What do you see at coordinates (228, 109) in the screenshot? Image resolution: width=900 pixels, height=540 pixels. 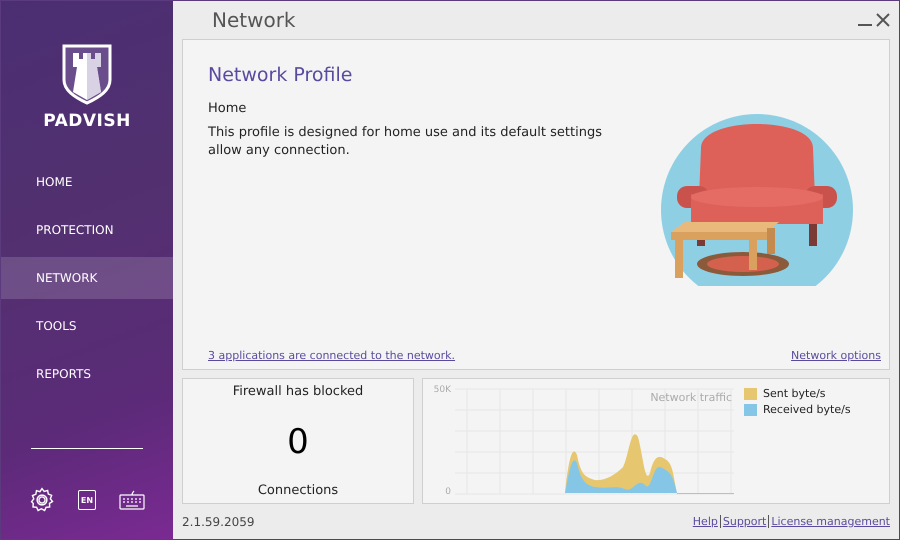 I see `profile-name: Home` at bounding box center [228, 109].